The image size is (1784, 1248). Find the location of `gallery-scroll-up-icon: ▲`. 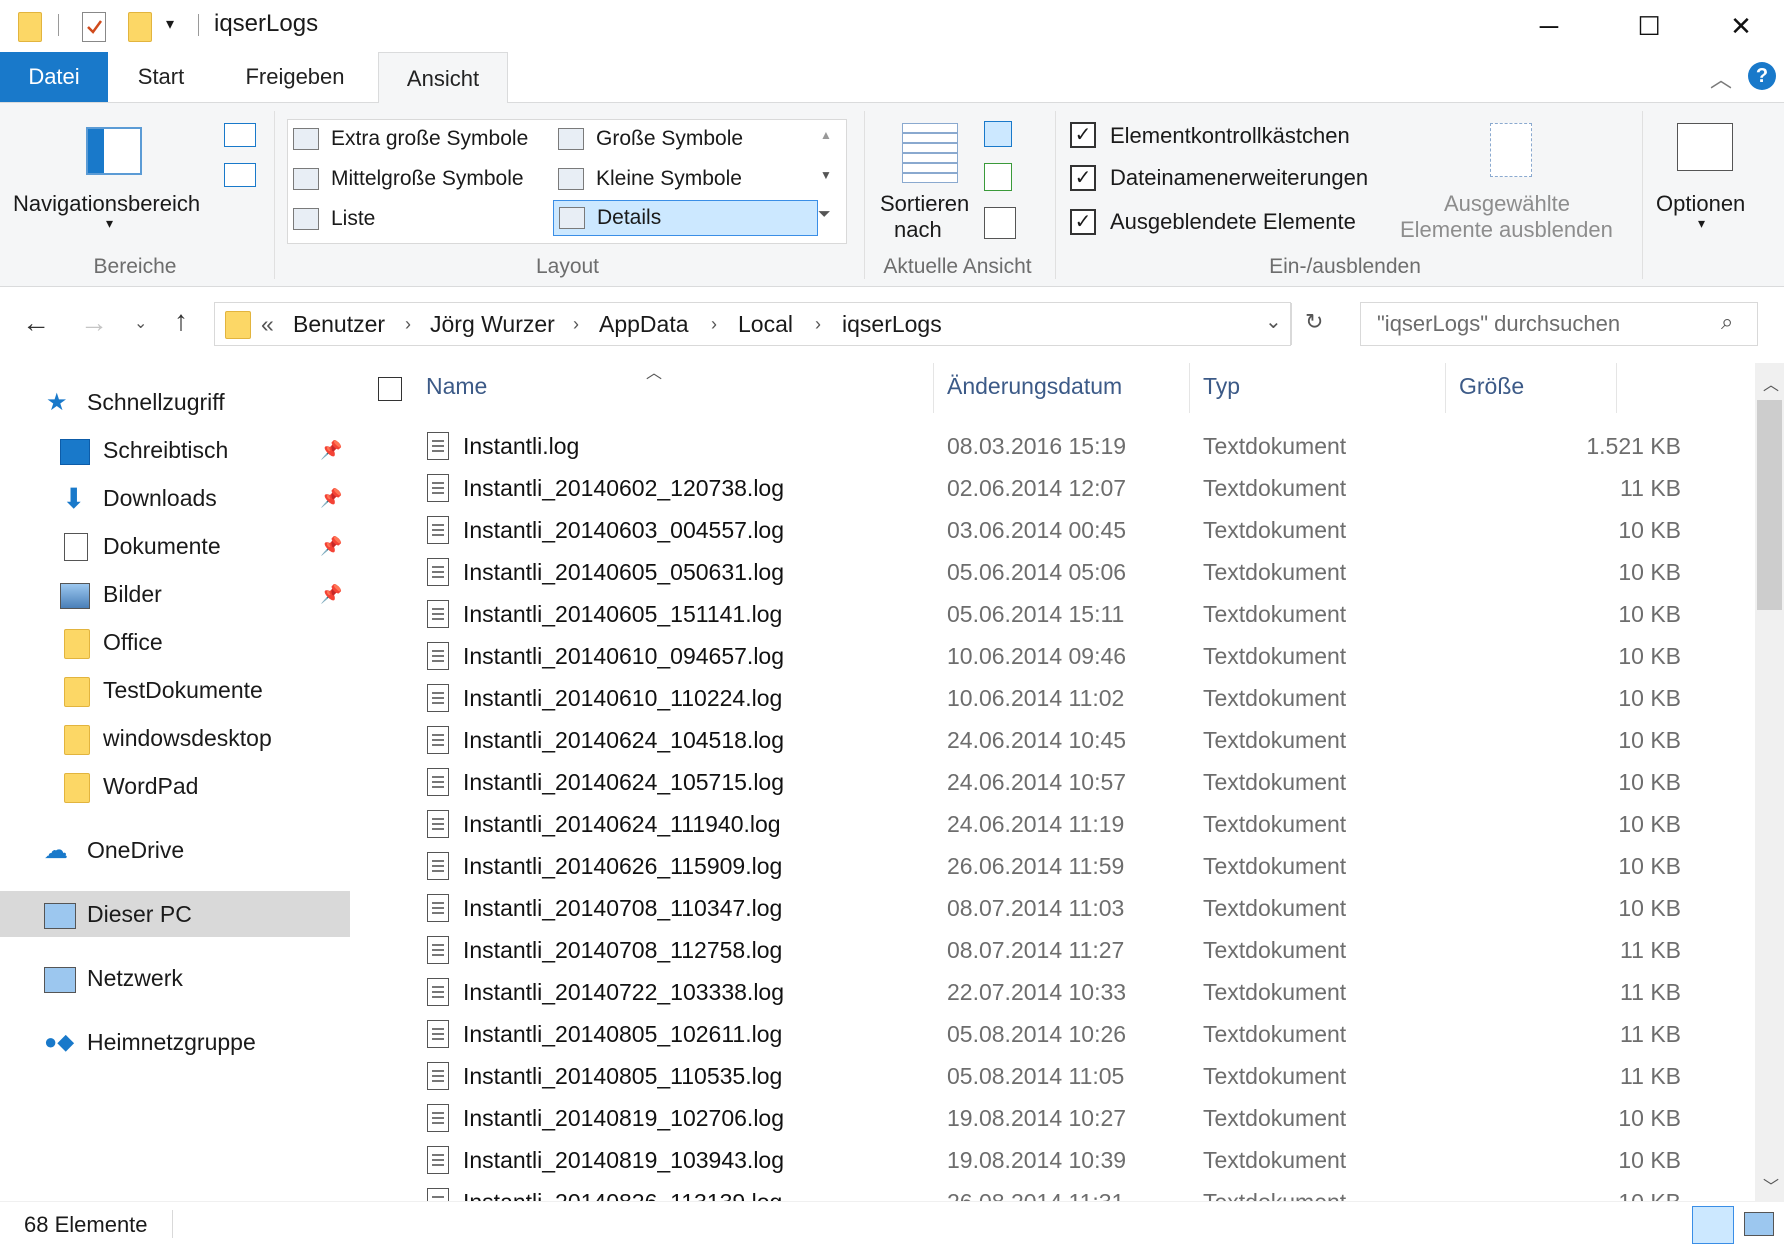

gallery-scroll-up-icon: ▲ is located at coordinates (826, 135).